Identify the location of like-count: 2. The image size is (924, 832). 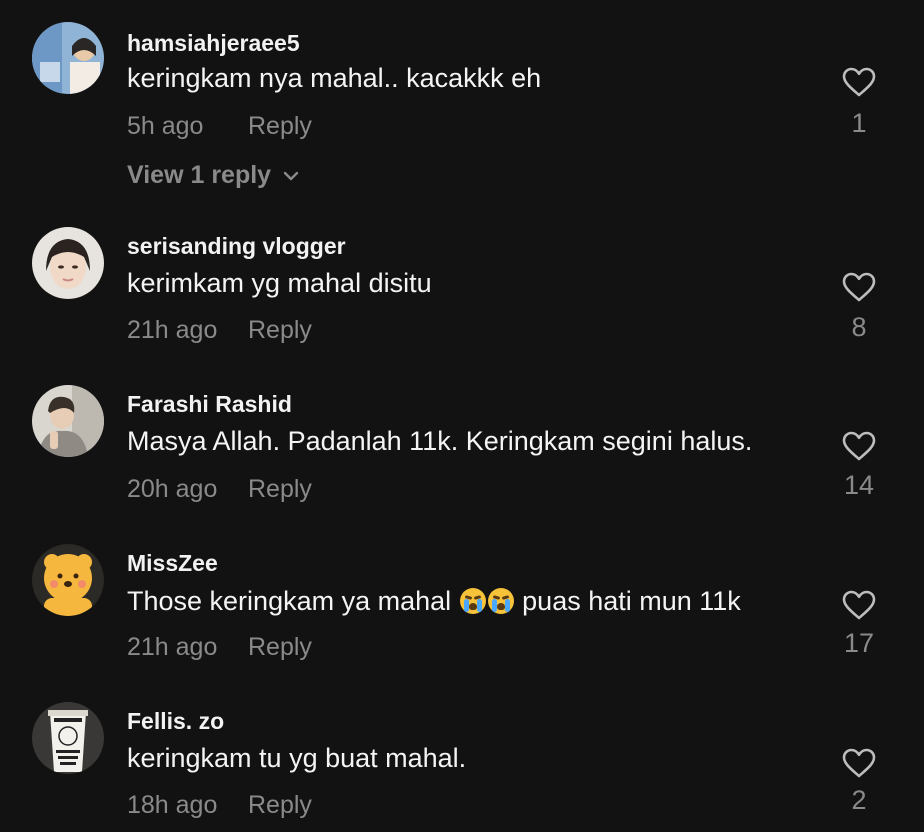
(859, 800).